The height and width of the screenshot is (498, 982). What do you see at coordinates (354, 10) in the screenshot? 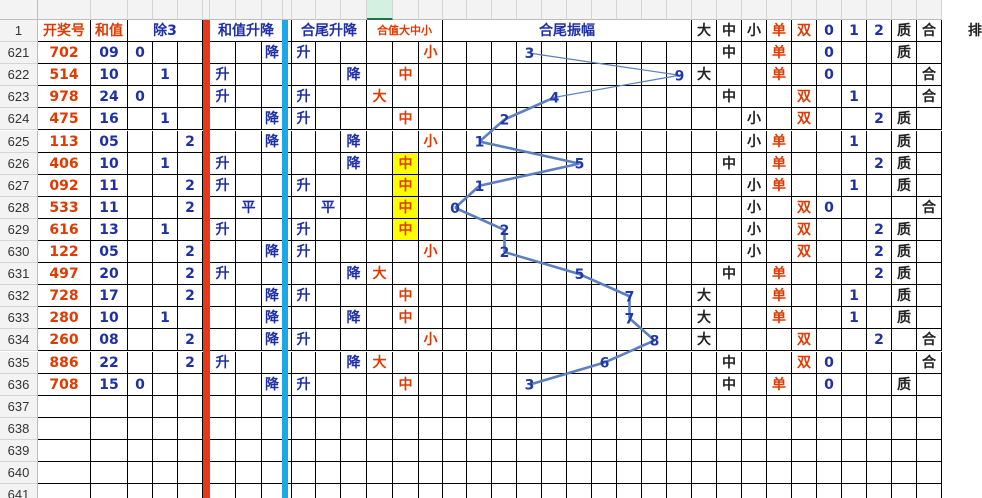
I see `column-header-m` at bounding box center [354, 10].